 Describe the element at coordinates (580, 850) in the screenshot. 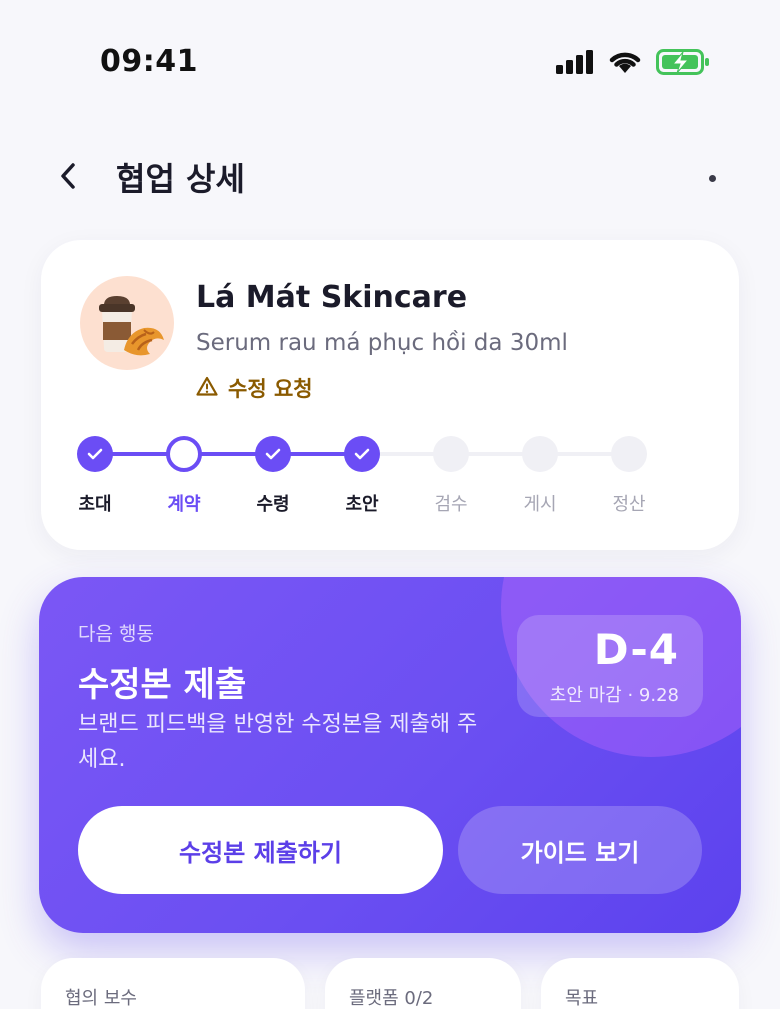

I see `view-guide-button: 가이드 보기` at that location.